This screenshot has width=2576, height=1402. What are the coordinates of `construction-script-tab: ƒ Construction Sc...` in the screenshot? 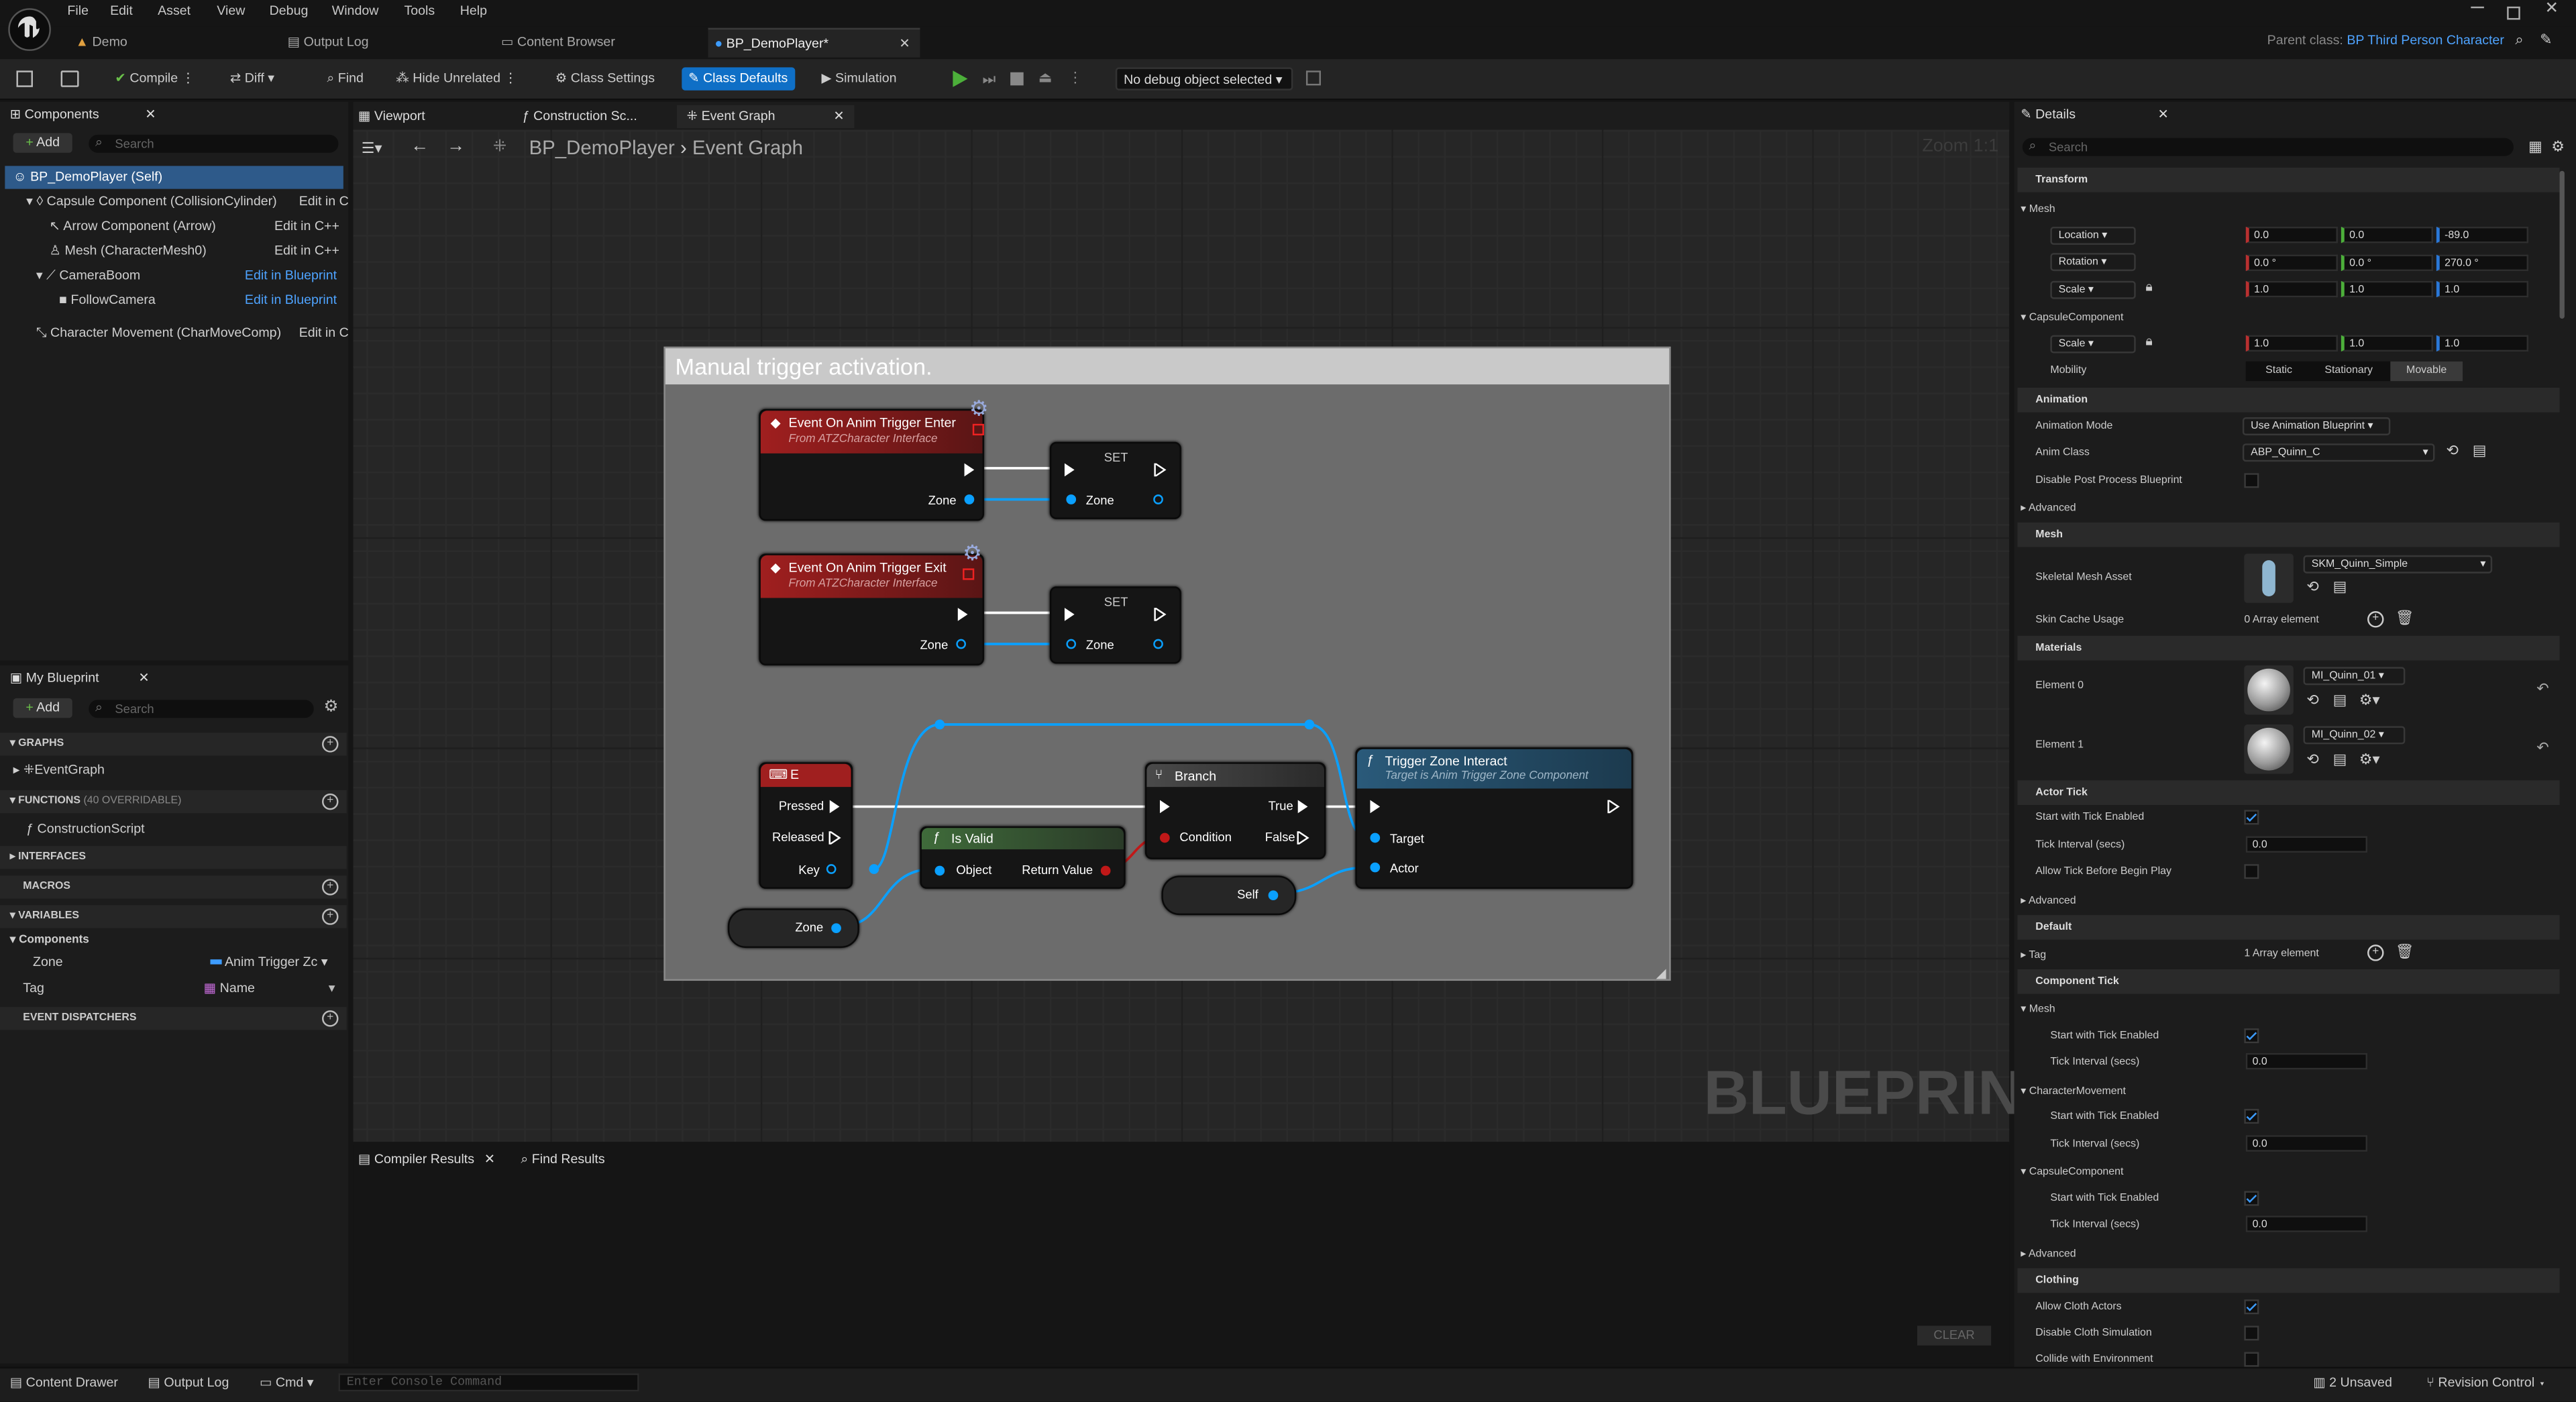 It's located at (580, 117).